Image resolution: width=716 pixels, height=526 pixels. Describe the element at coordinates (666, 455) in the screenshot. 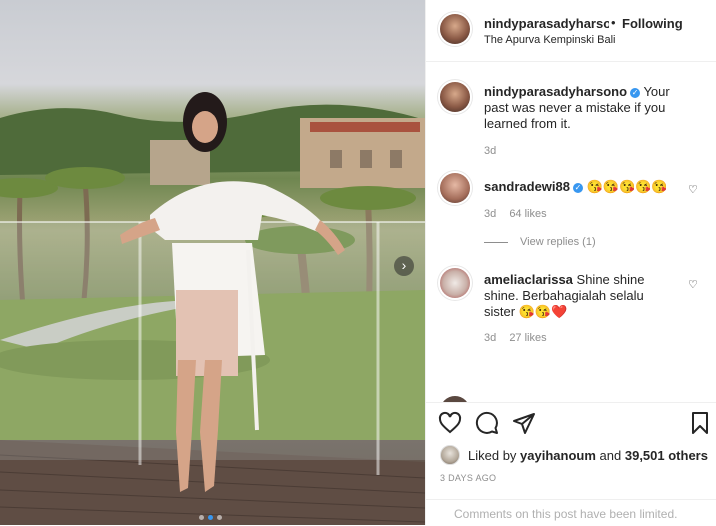

I see `likes-count-link: 39,501 others` at that location.